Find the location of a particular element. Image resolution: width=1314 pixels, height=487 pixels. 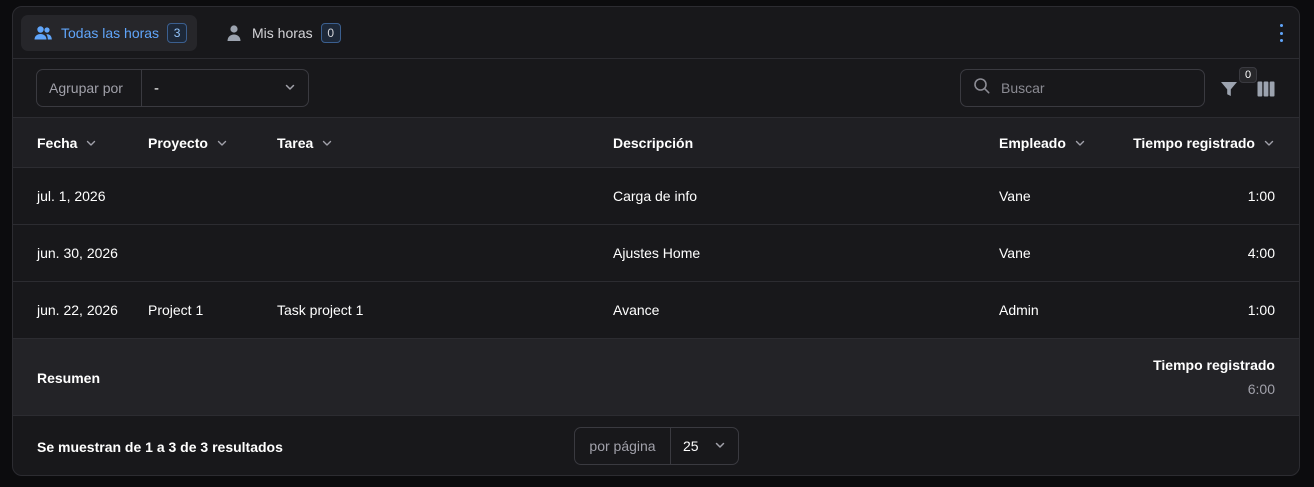

tab-label: Todas las horas is located at coordinates (110, 33).